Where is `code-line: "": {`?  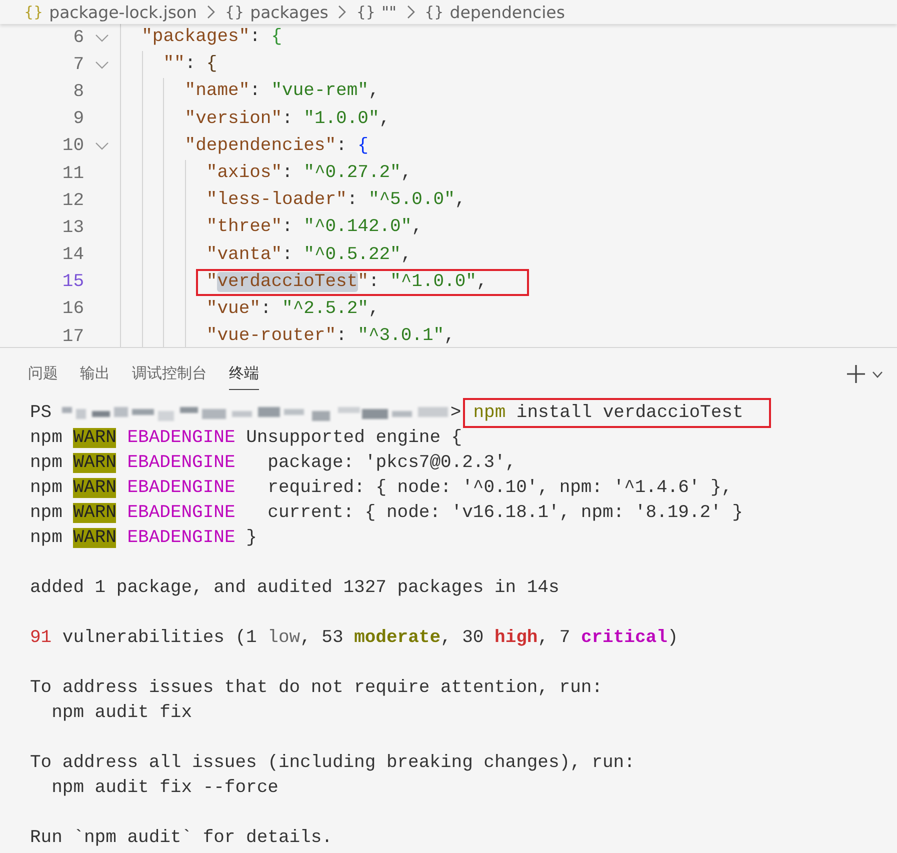
code-line: "": { is located at coordinates (190, 64).